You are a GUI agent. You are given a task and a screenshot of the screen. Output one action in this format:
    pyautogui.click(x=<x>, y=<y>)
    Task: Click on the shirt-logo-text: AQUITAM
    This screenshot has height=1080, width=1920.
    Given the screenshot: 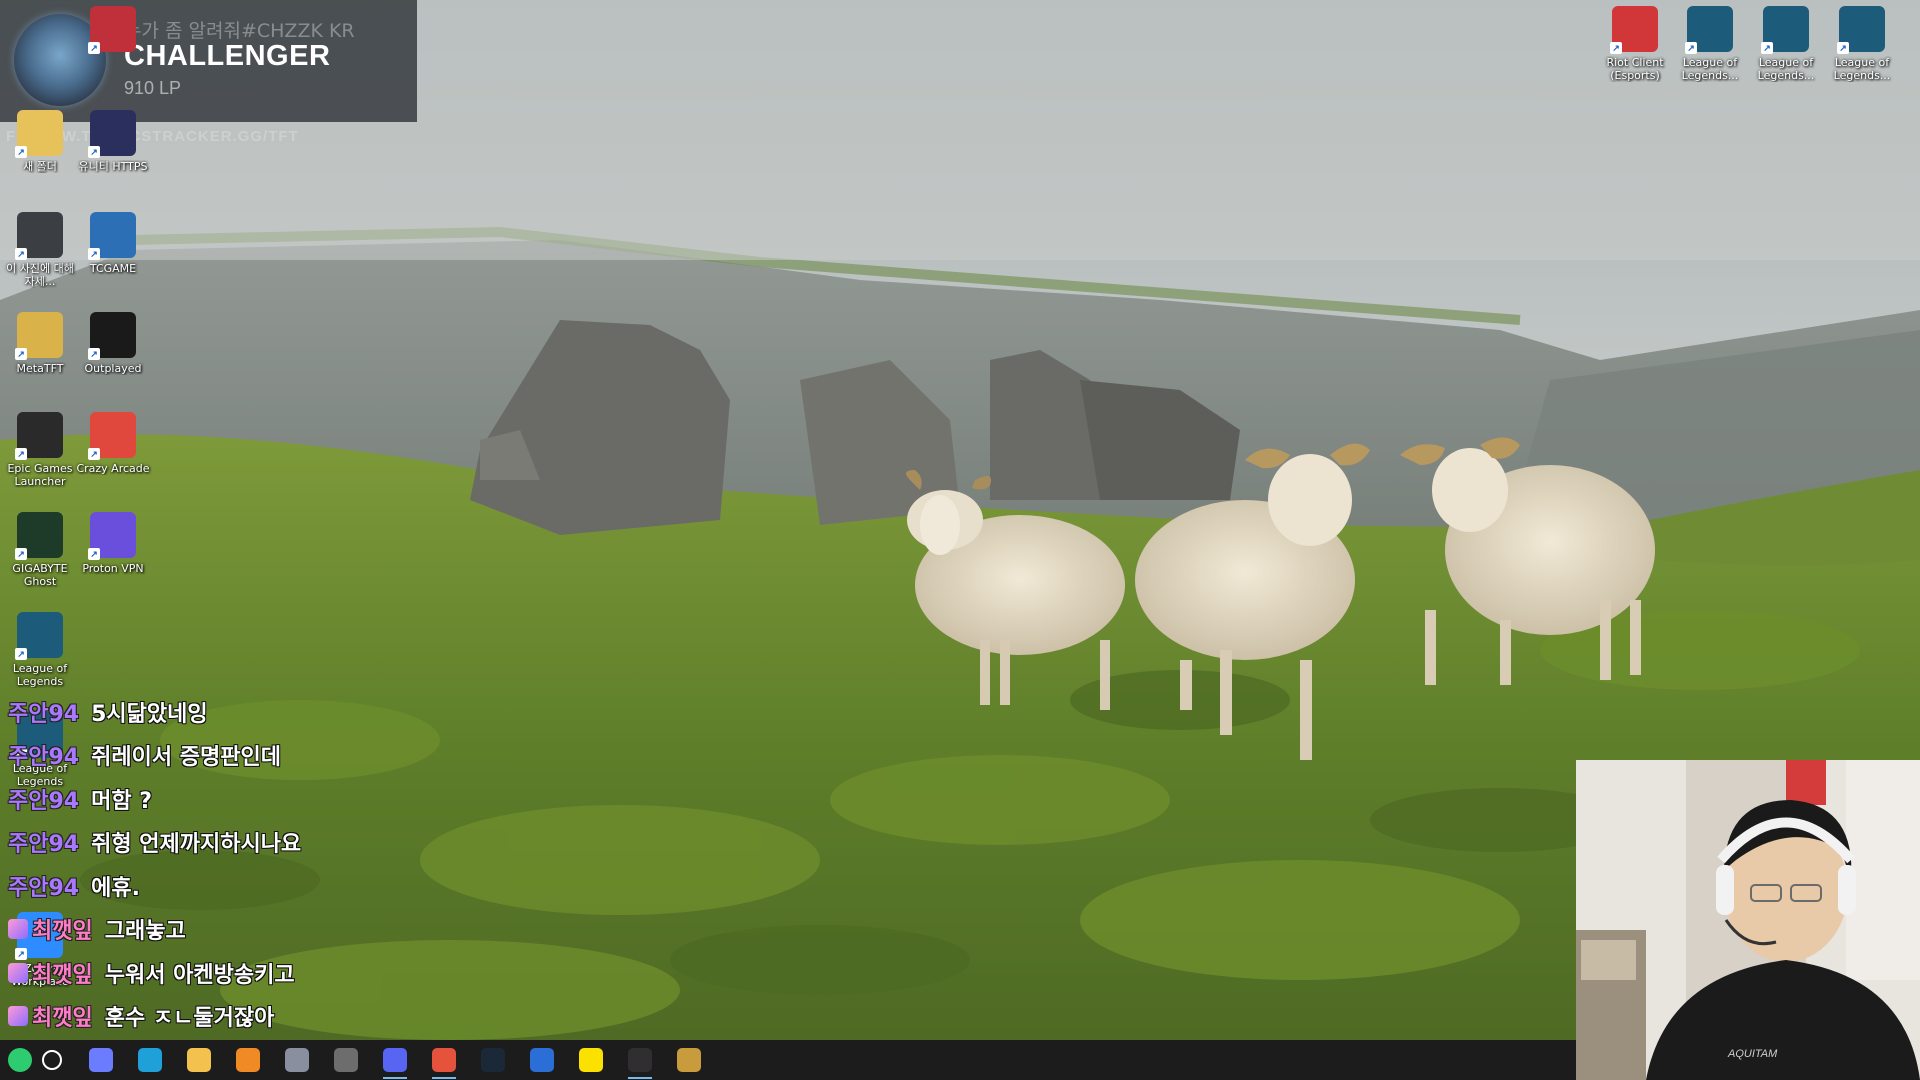 What is the action you would take?
    pyautogui.click(x=1753, y=1054)
    